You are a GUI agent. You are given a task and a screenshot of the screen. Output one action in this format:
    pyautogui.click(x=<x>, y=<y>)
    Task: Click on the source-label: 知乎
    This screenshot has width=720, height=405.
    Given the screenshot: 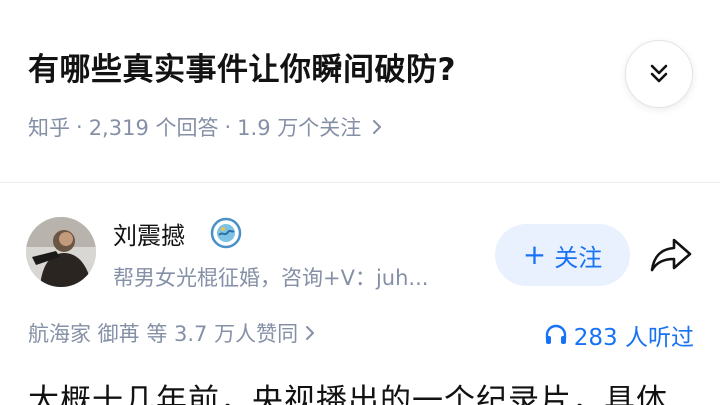 What is the action you would take?
    pyautogui.click(x=49, y=128)
    